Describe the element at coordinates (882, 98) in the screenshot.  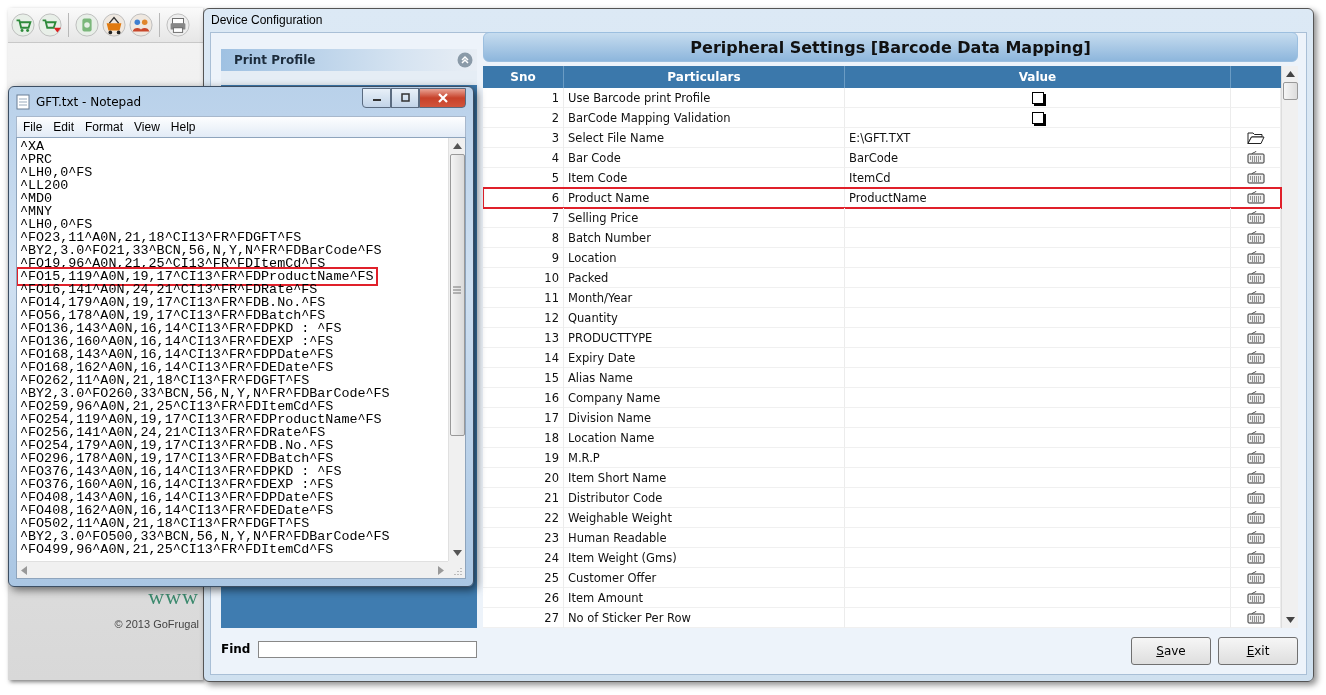
I see `table-row: 1 Use Barcode print Profile` at that location.